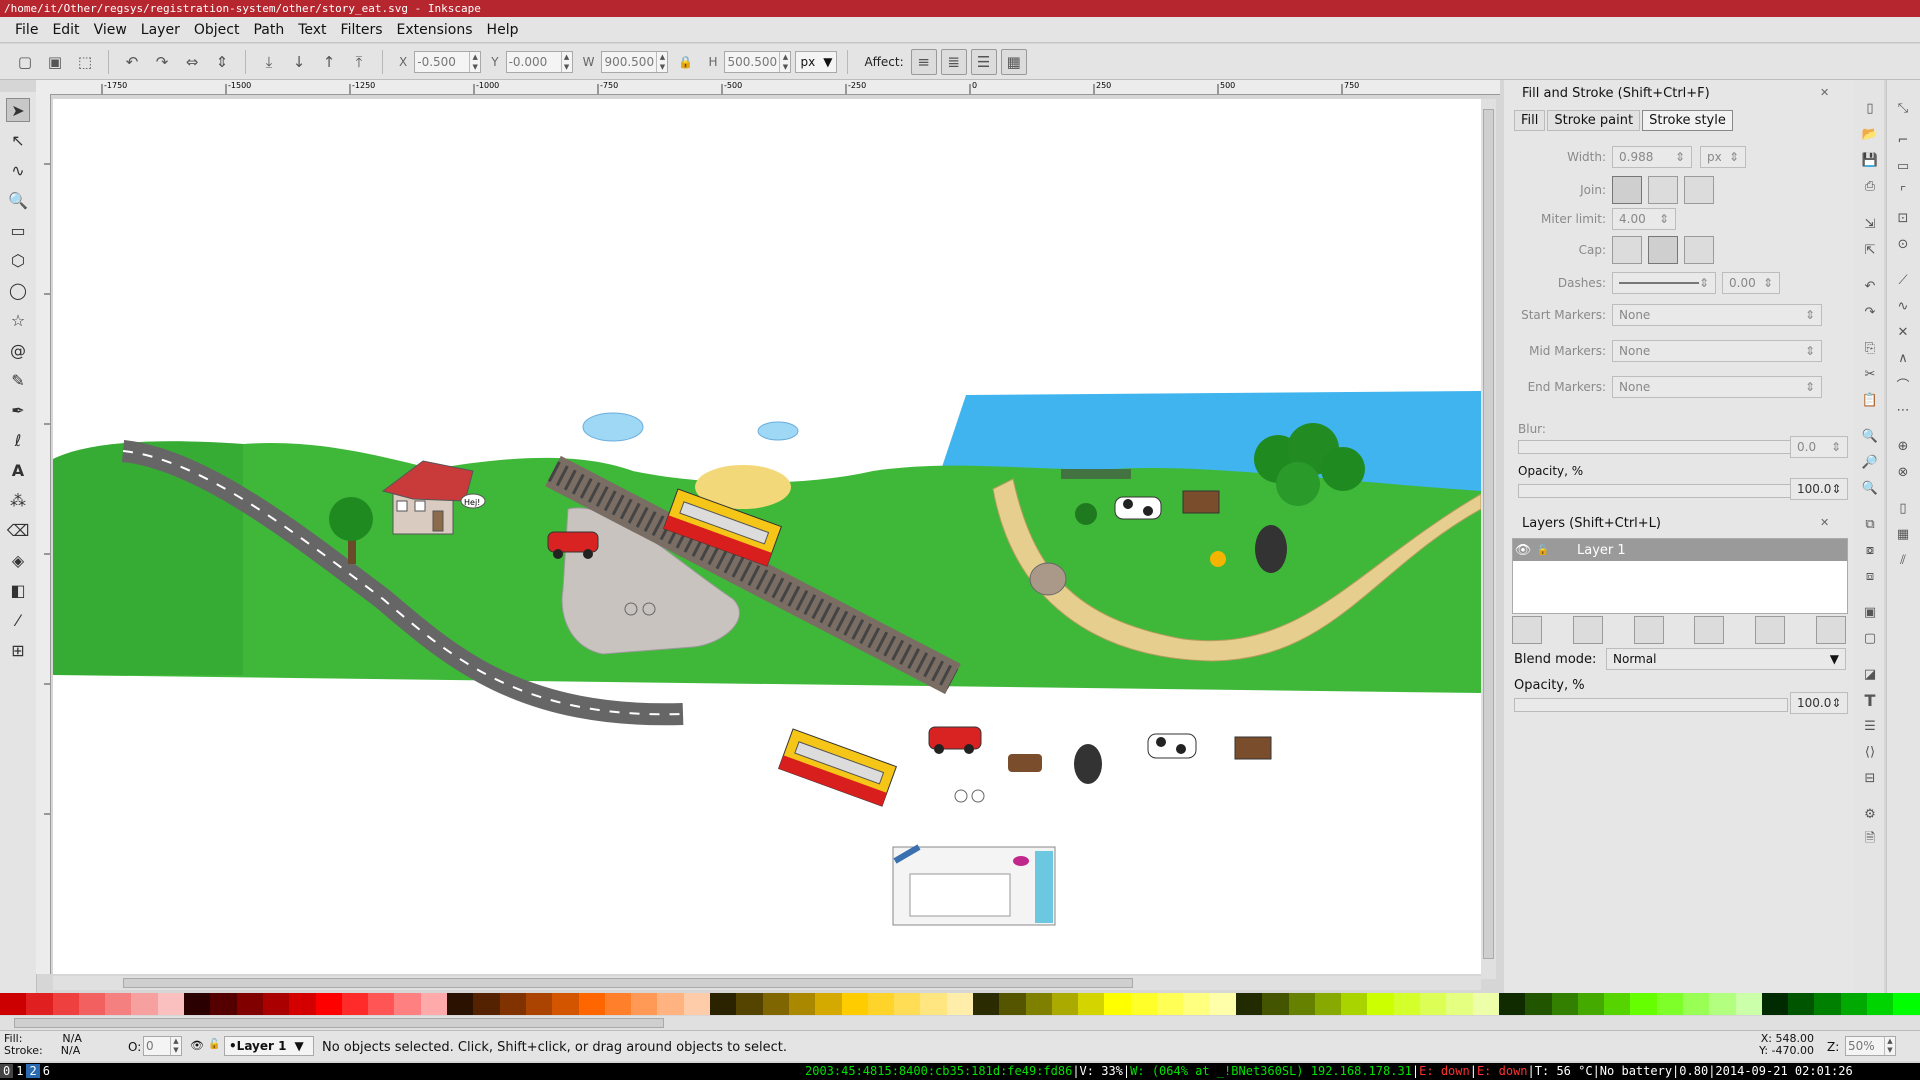 Image resolution: width=1920 pixels, height=1080 pixels. I want to click on tab-fill: Fill, so click(1530, 120).